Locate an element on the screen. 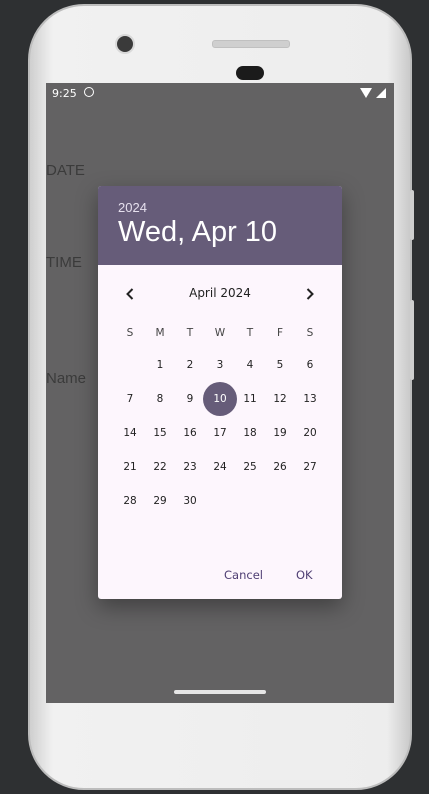 This screenshot has width=429, height=794. weekday-label: W is located at coordinates (220, 333).